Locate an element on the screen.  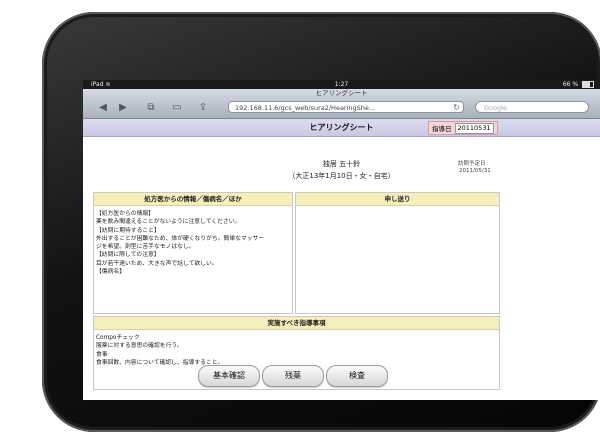
battery-percent: 66 % is located at coordinates (570, 84).